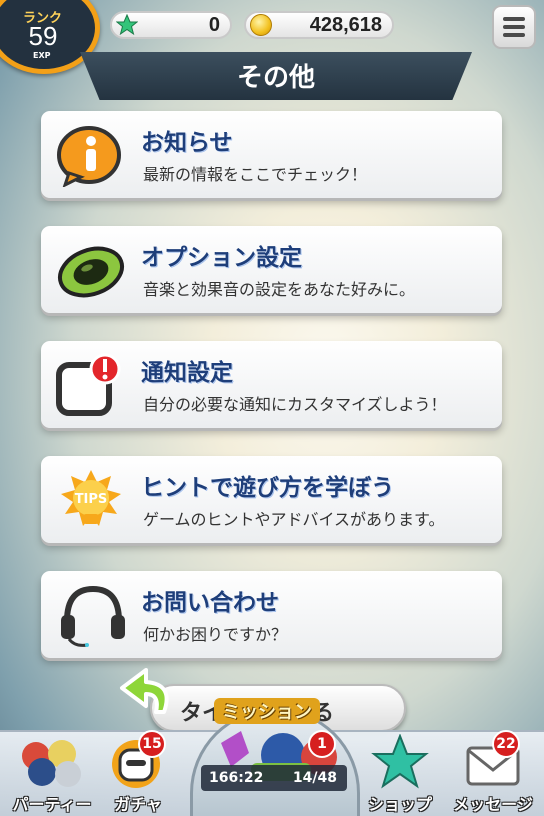 This screenshot has width=544, height=816. I want to click on nav-gacha: 15 ガチャ, so click(138, 773).